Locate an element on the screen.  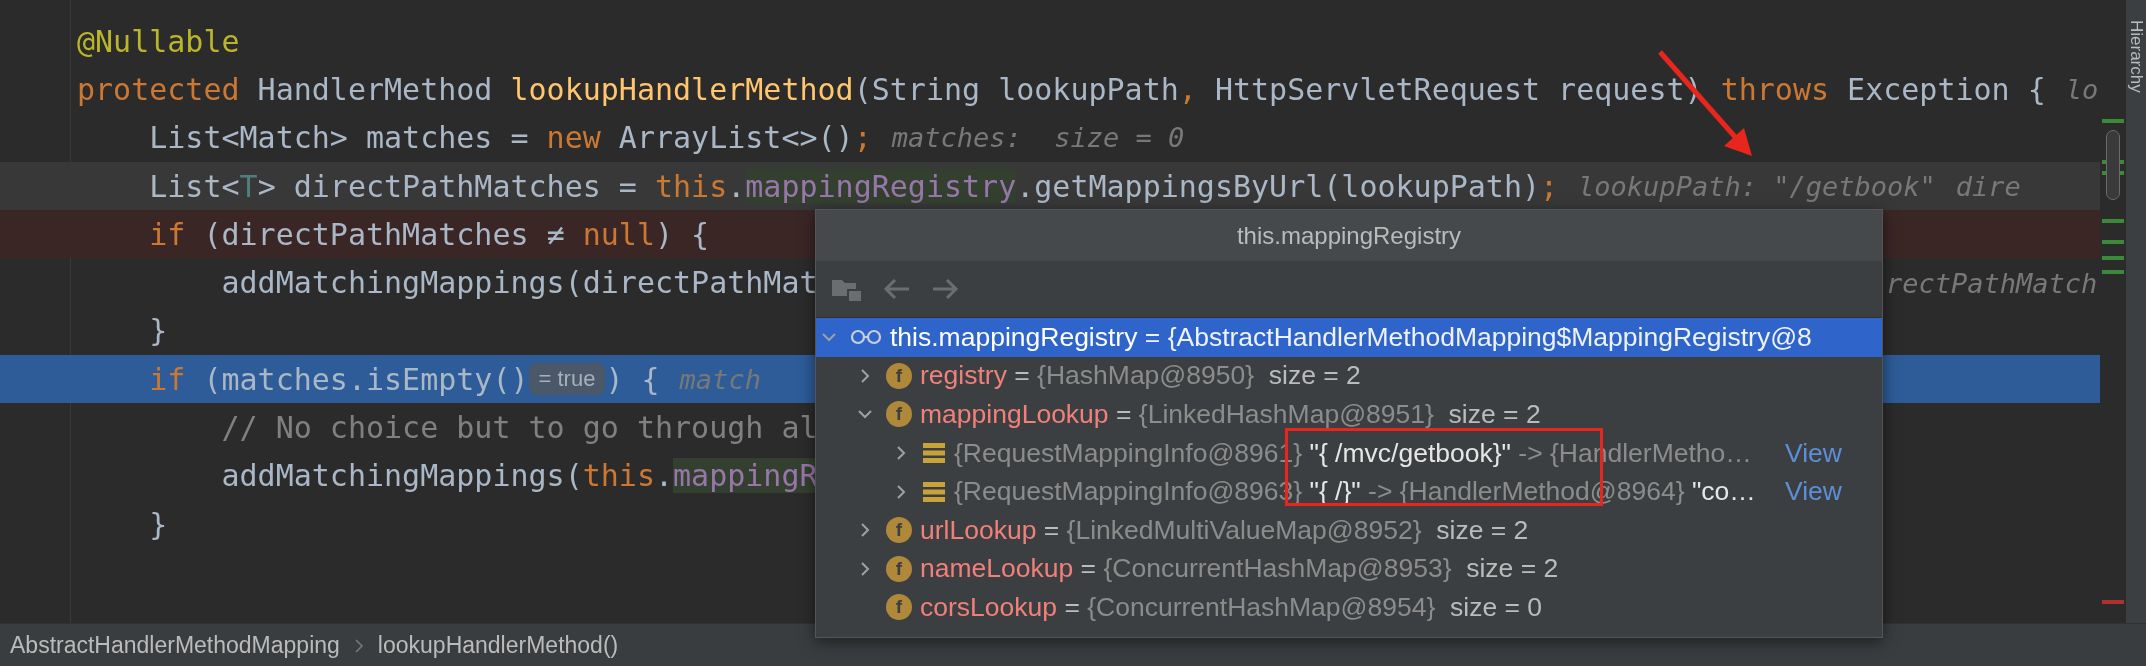
popup-title: this.mappingRegistry is located at coordinates (1349, 235).